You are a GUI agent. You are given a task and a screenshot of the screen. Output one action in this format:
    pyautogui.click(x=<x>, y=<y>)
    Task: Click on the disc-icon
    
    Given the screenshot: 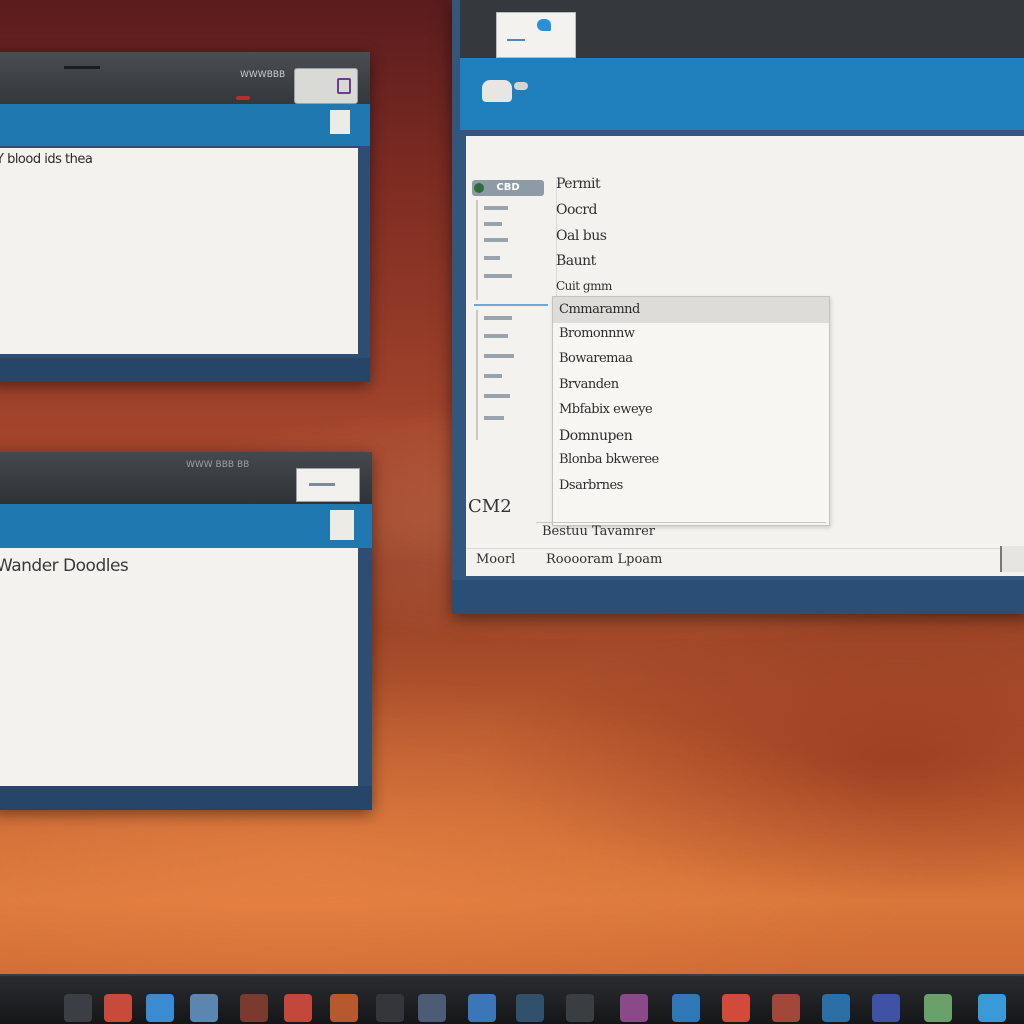 What is the action you would take?
    pyautogui.click(x=886, y=1008)
    